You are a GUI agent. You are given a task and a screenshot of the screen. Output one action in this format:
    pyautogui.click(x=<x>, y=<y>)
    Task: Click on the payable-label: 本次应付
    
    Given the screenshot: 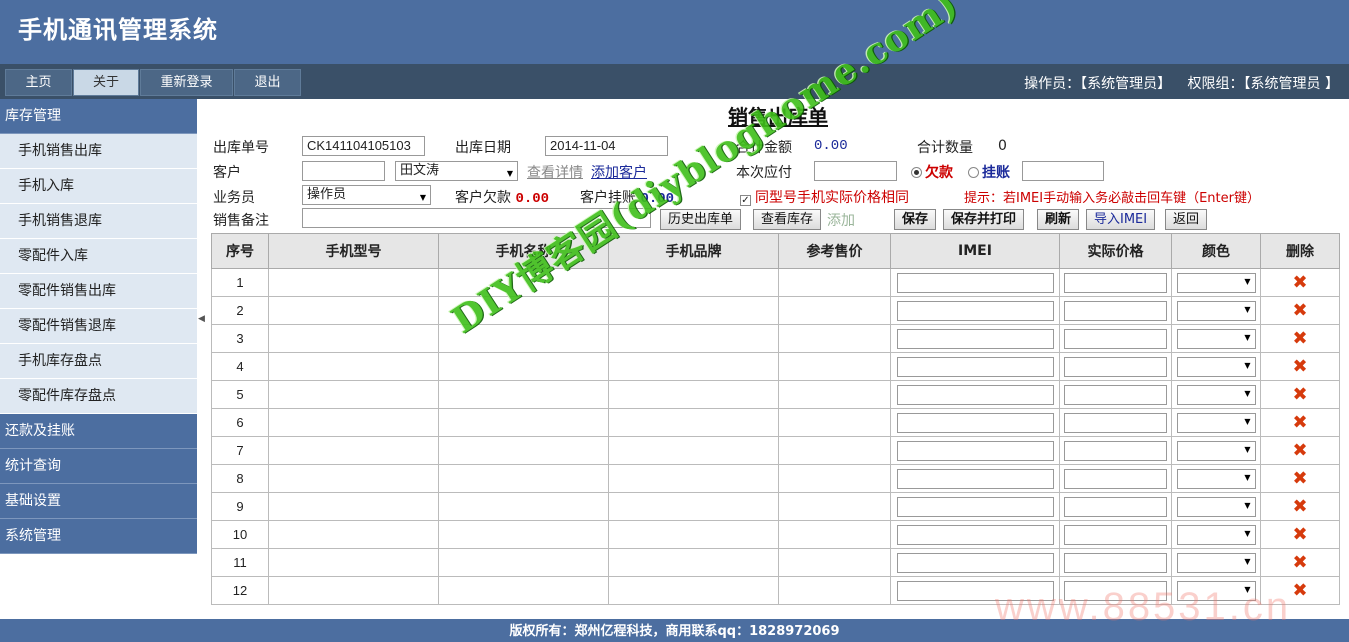 What is the action you would take?
    pyautogui.click(x=764, y=173)
    